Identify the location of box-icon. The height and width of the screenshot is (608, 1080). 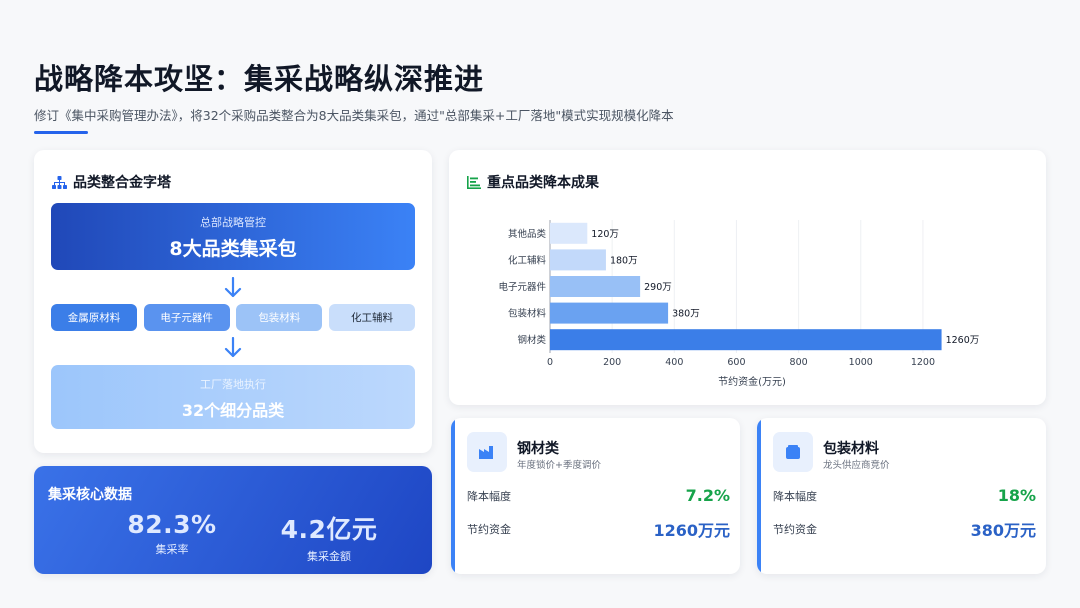
(793, 452).